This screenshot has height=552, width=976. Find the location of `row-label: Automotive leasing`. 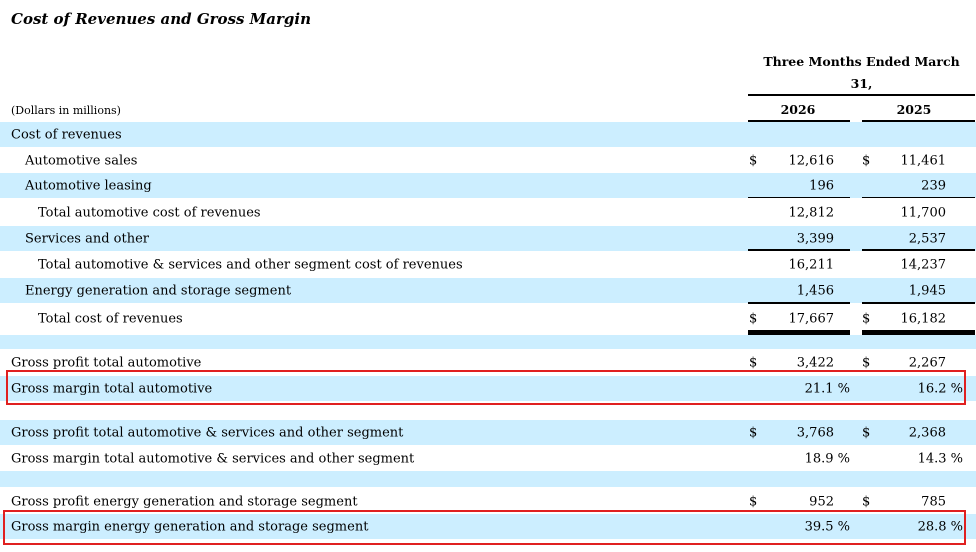

row-label: Automotive leasing is located at coordinates (88, 185).